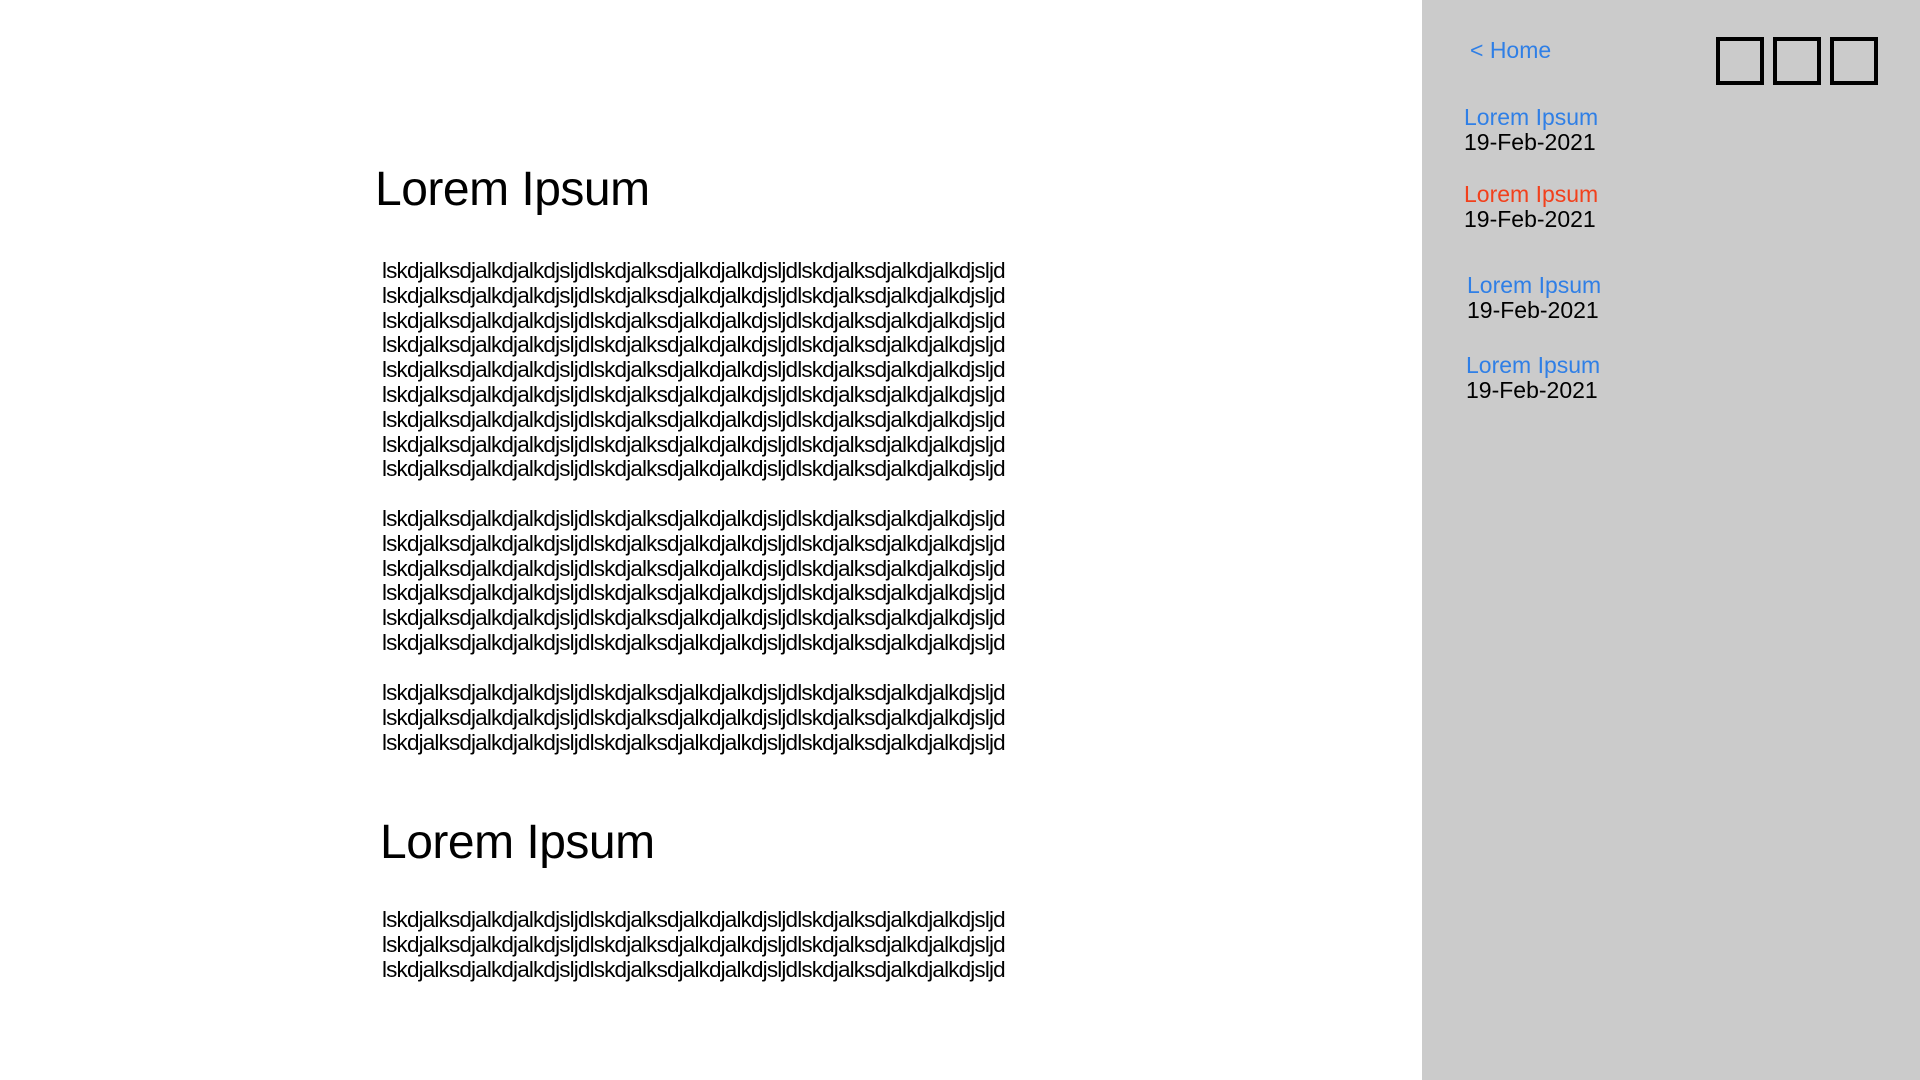 The image size is (1920, 1080). I want to click on post-title-link-active: Lorem Ipsum, so click(1531, 194).